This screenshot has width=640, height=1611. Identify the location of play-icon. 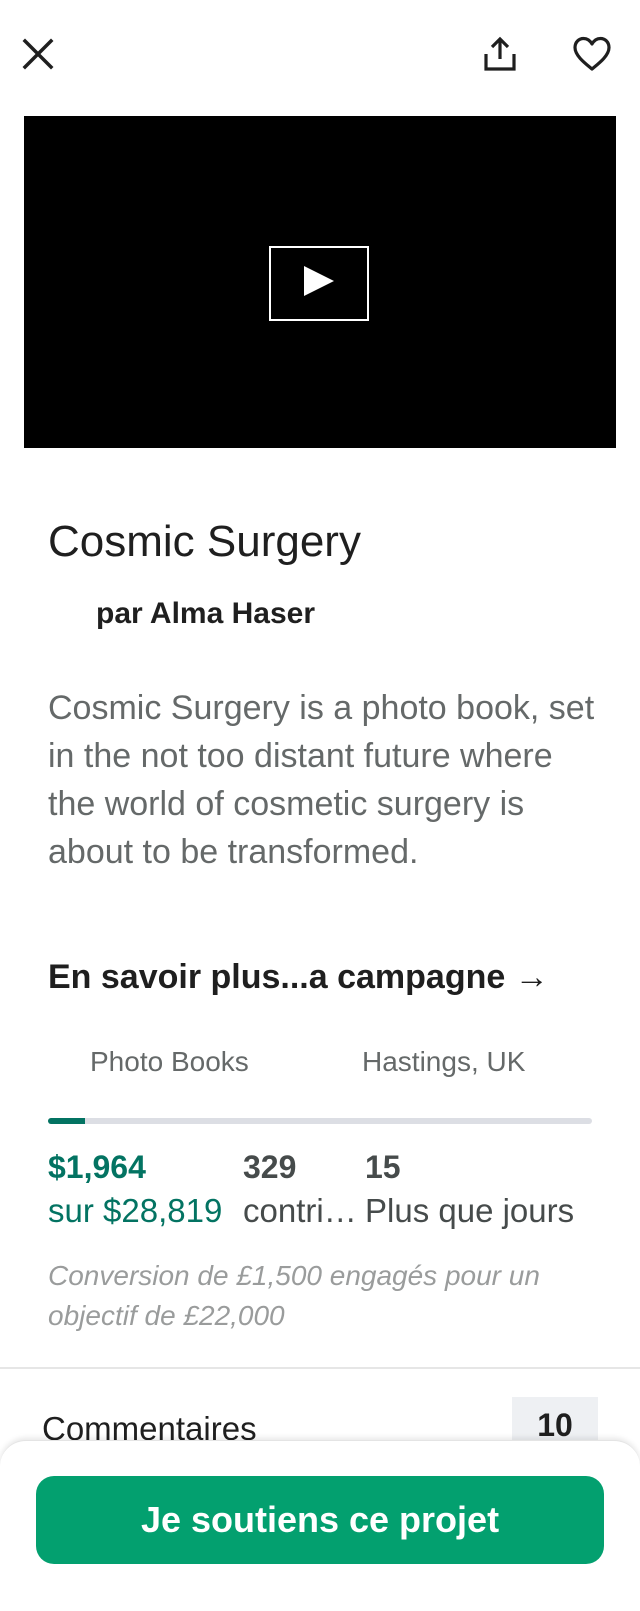
(319, 283).